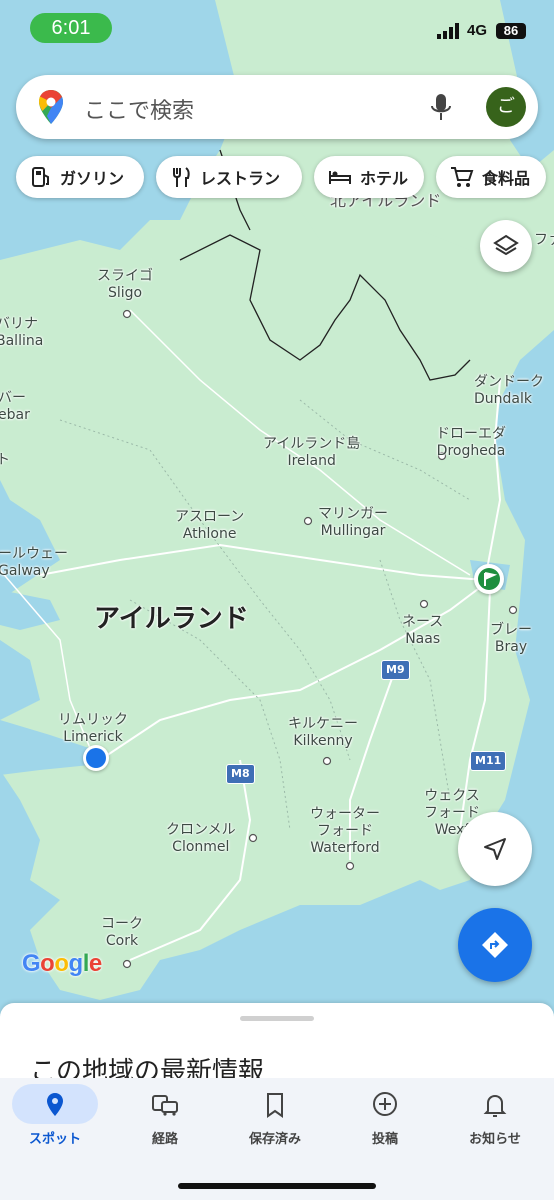 The width and height of the screenshot is (554, 1200). I want to click on chip-grocery: 食料品, so click(491, 177).